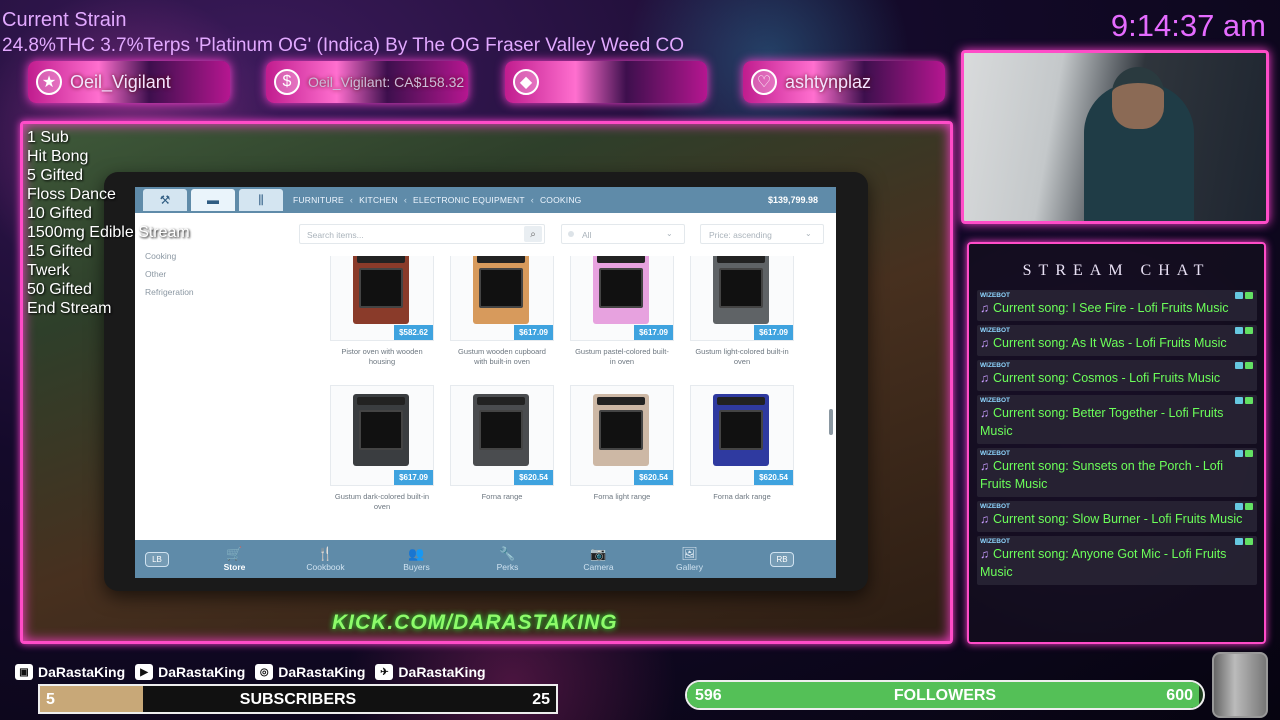  Describe the element at coordinates (48, 137) in the screenshot. I see `goal-item: 1 Sub` at that location.